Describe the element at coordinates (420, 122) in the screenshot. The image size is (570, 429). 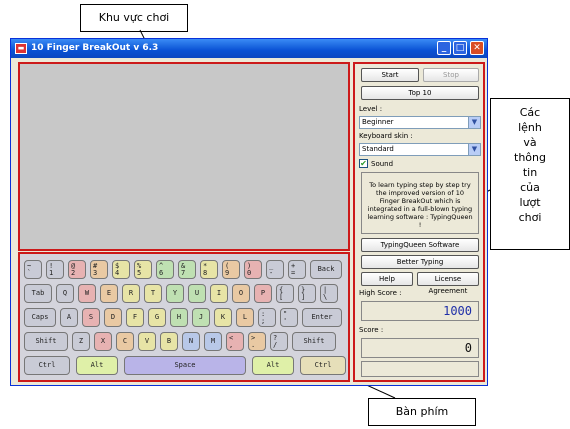
I see `level-select: Beginner ▼` at that location.